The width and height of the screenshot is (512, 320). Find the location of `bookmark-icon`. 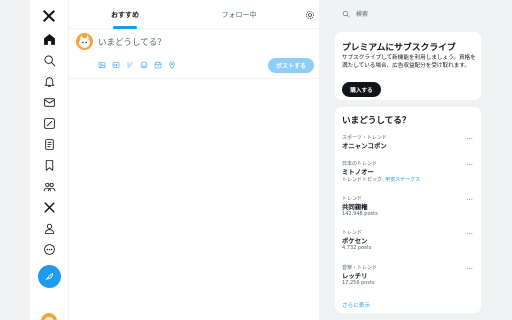

bookmark-icon is located at coordinates (49, 165).